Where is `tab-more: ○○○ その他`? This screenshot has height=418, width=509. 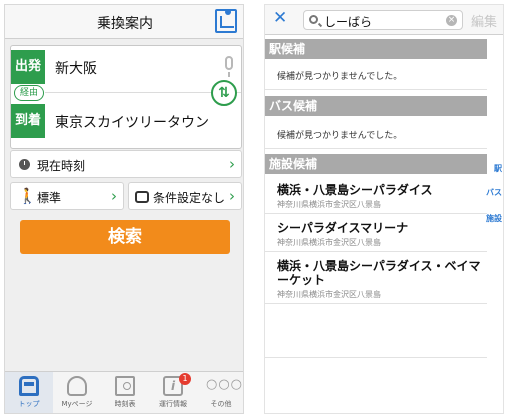
tab-more: ○○○ その他 is located at coordinates (220, 392).